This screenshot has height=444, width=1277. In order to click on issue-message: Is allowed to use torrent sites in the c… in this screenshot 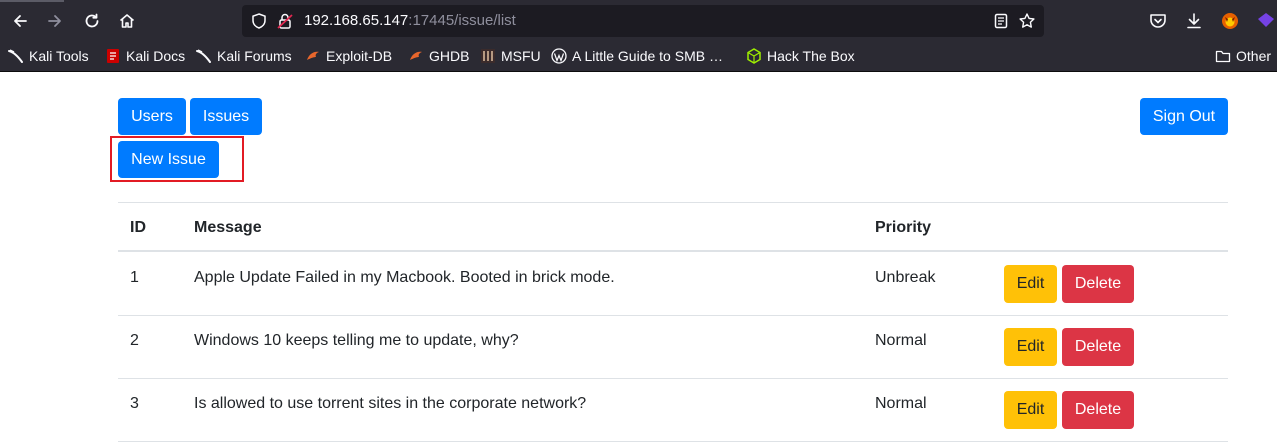, I will do `click(390, 403)`.